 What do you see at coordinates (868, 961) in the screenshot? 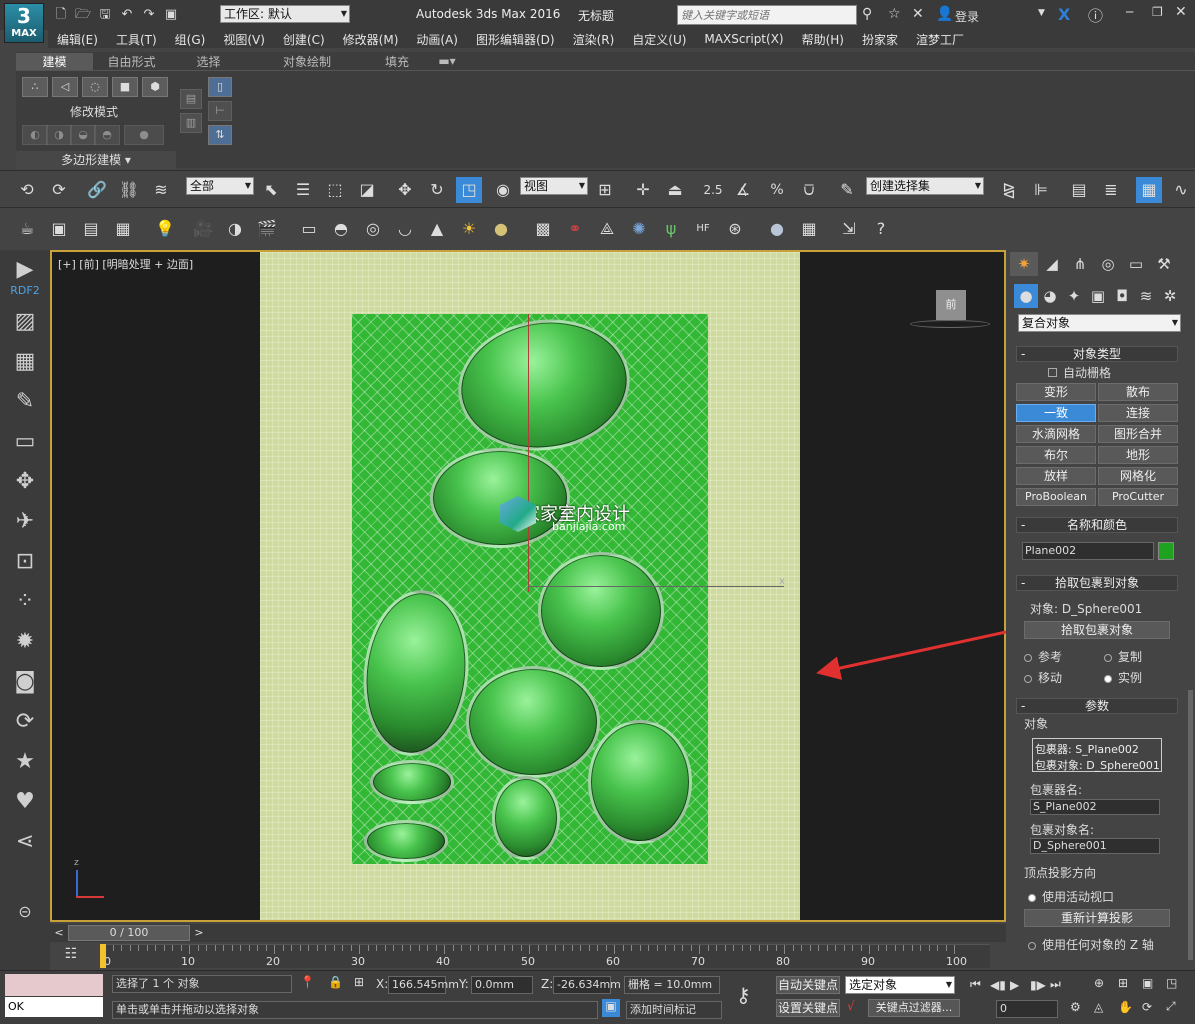
I see `ruler-tick-label: 90` at bounding box center [868, 961].